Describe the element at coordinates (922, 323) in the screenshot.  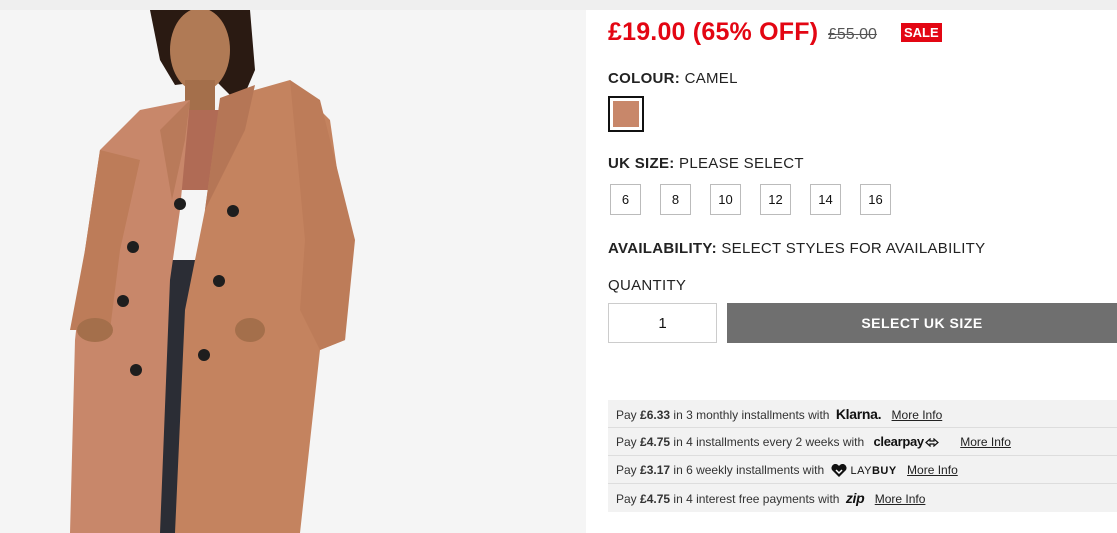
I see `select-uk-size-button: SELECT UK SIZE` at that location.